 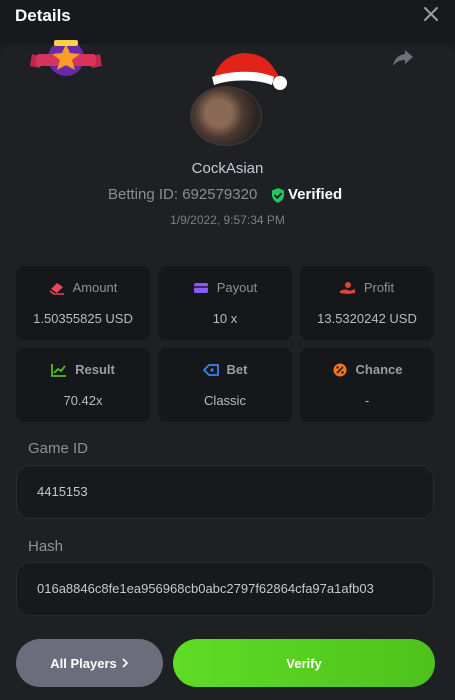 I want to click on stat-label-row: Amount, so click(x=83, y=287).